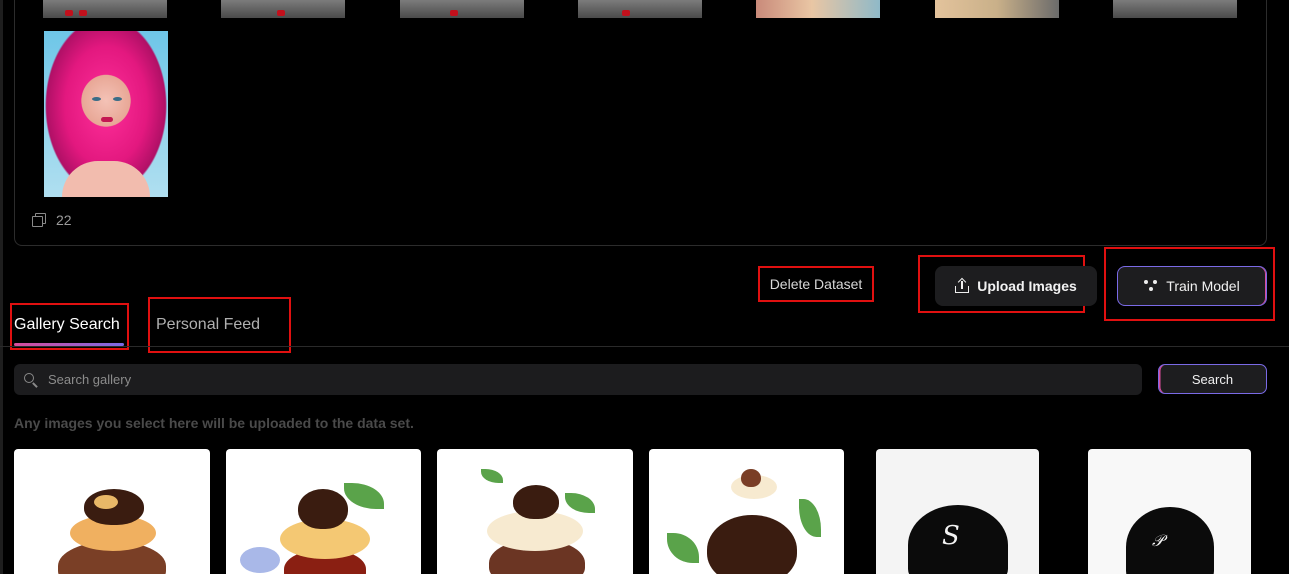 This screenshot has width=1289, height=574. What do you see at coordinates (816, 284) in the screenshot?
I see `delete-dataset-button: Delete Dataset` at bounding box center [816, 284].